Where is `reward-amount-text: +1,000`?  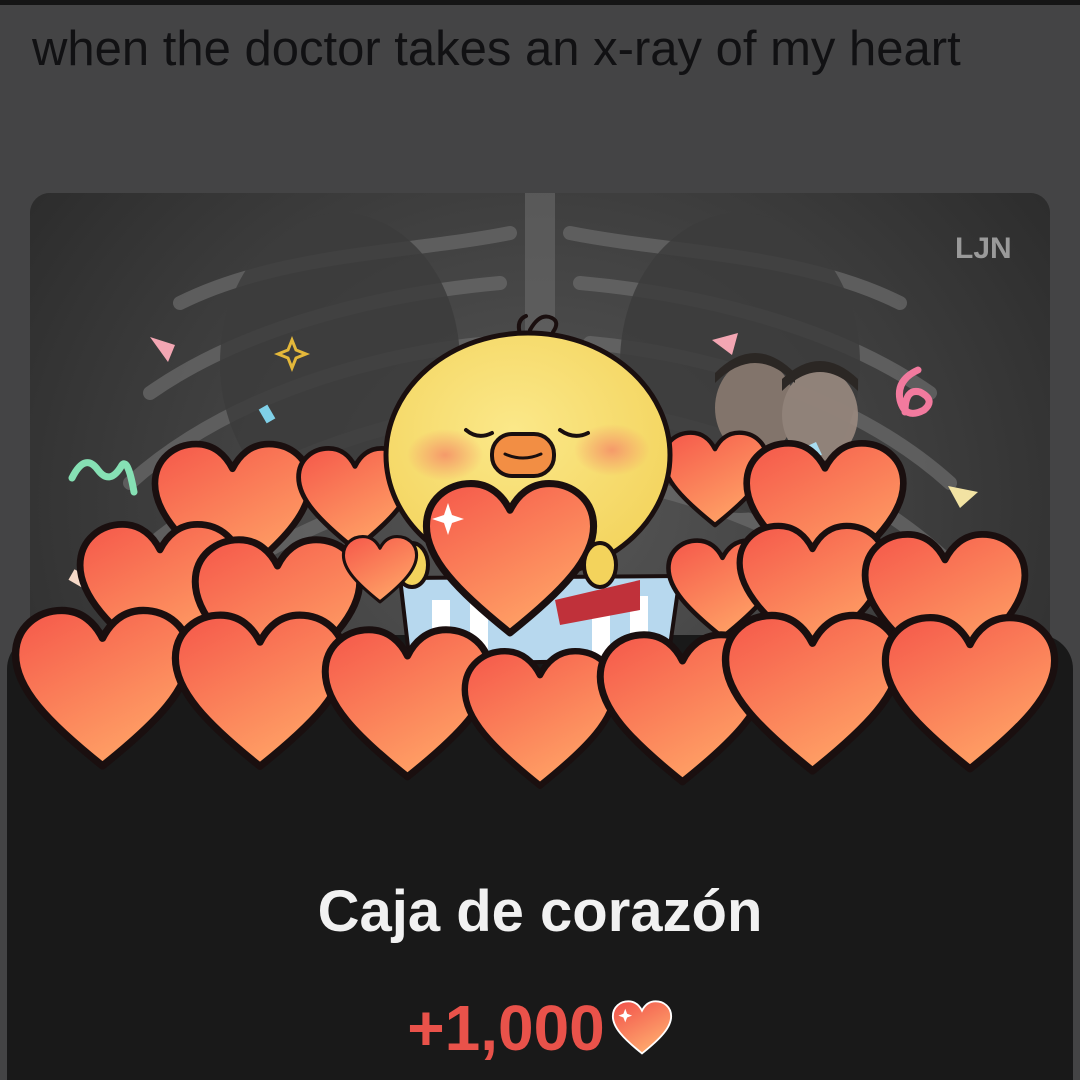 reward-amount-text: +1,000 is located at coordinates (506, 1028).